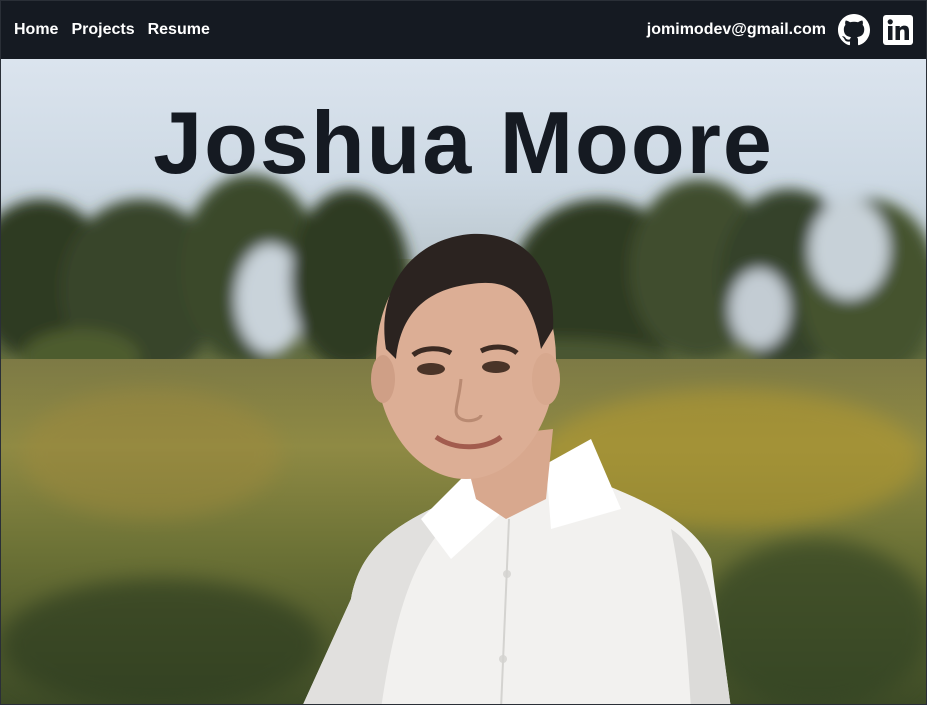 The height and width of the screenshot is (705, 927). Describe the element at coordinates (36, 30) in the screenshot. I see `nav-link-home: Home` at that location.